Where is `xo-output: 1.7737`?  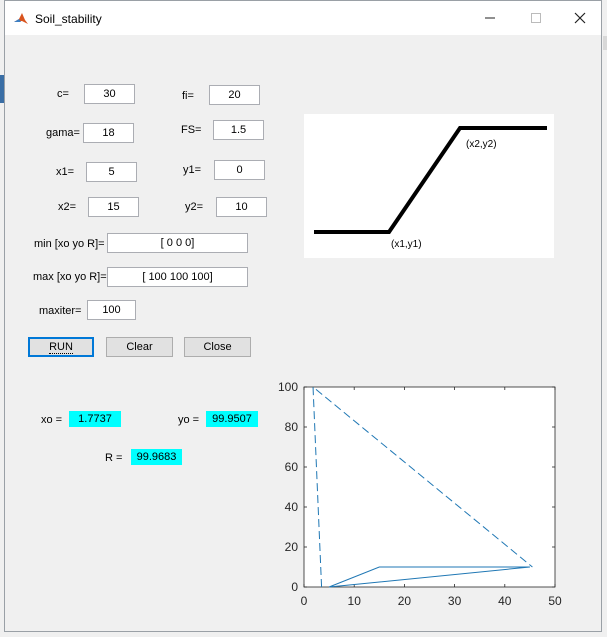 xo-output: 1.7737 is located at coordinates (95, 419).